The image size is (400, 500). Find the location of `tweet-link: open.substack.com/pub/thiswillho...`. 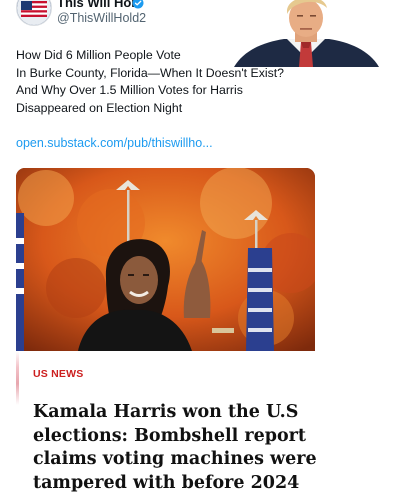

tweet-link: open.substack.com/pub/thiswillho... is located at coordinates (114, 143).